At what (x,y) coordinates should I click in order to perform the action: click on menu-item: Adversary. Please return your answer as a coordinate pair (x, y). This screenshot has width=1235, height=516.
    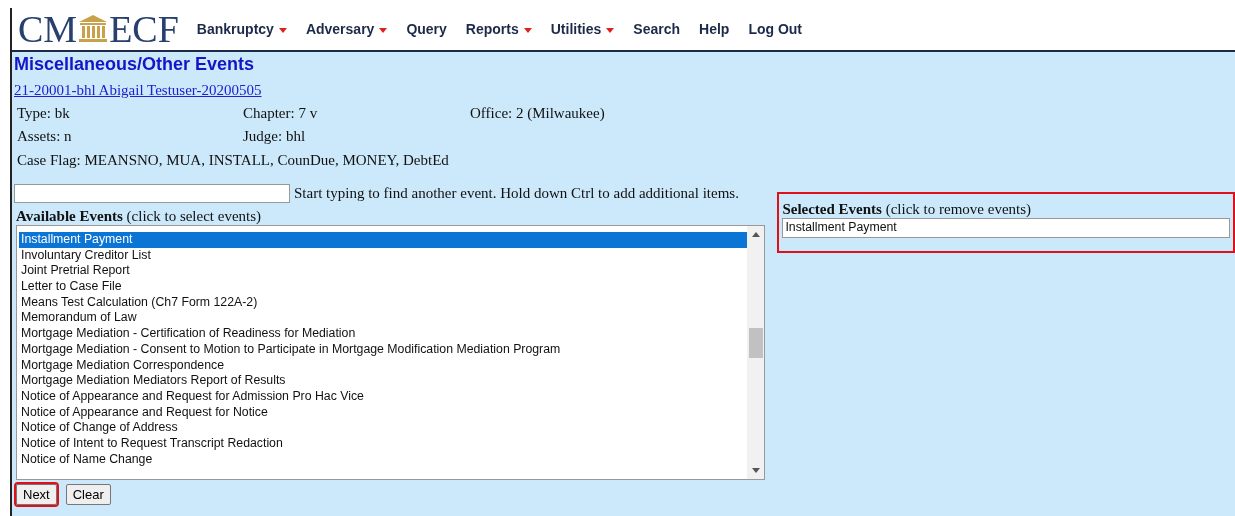
    Looking at the image, I should click on (340, 29).